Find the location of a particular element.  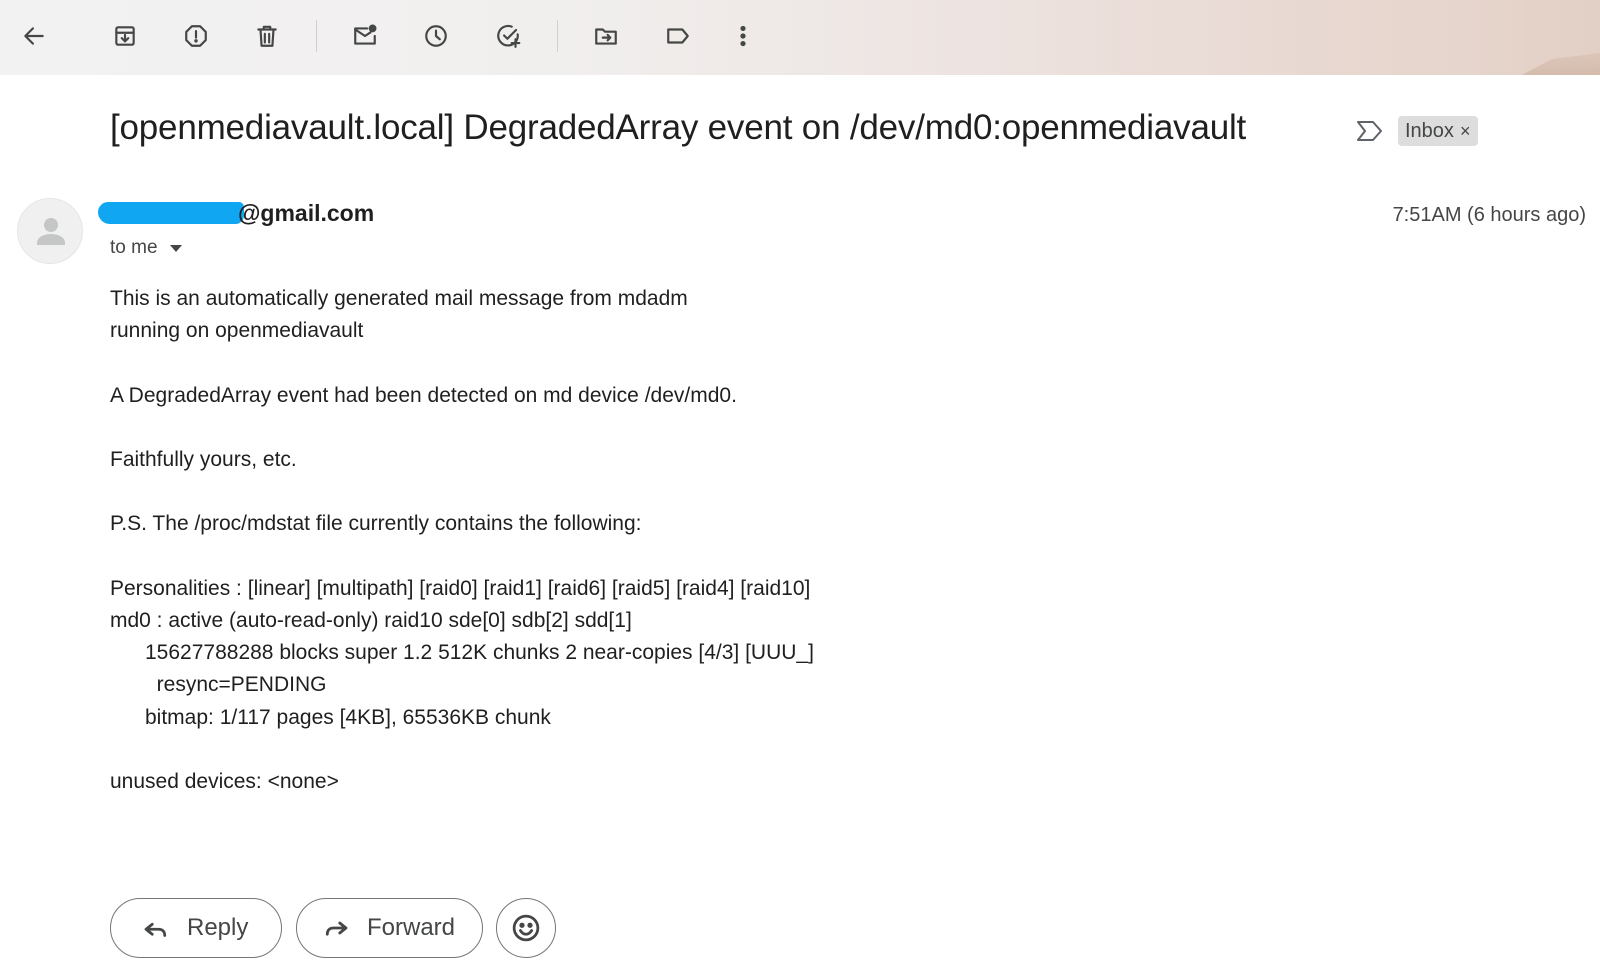

report-spam-button is located at coordinates (196, 36).